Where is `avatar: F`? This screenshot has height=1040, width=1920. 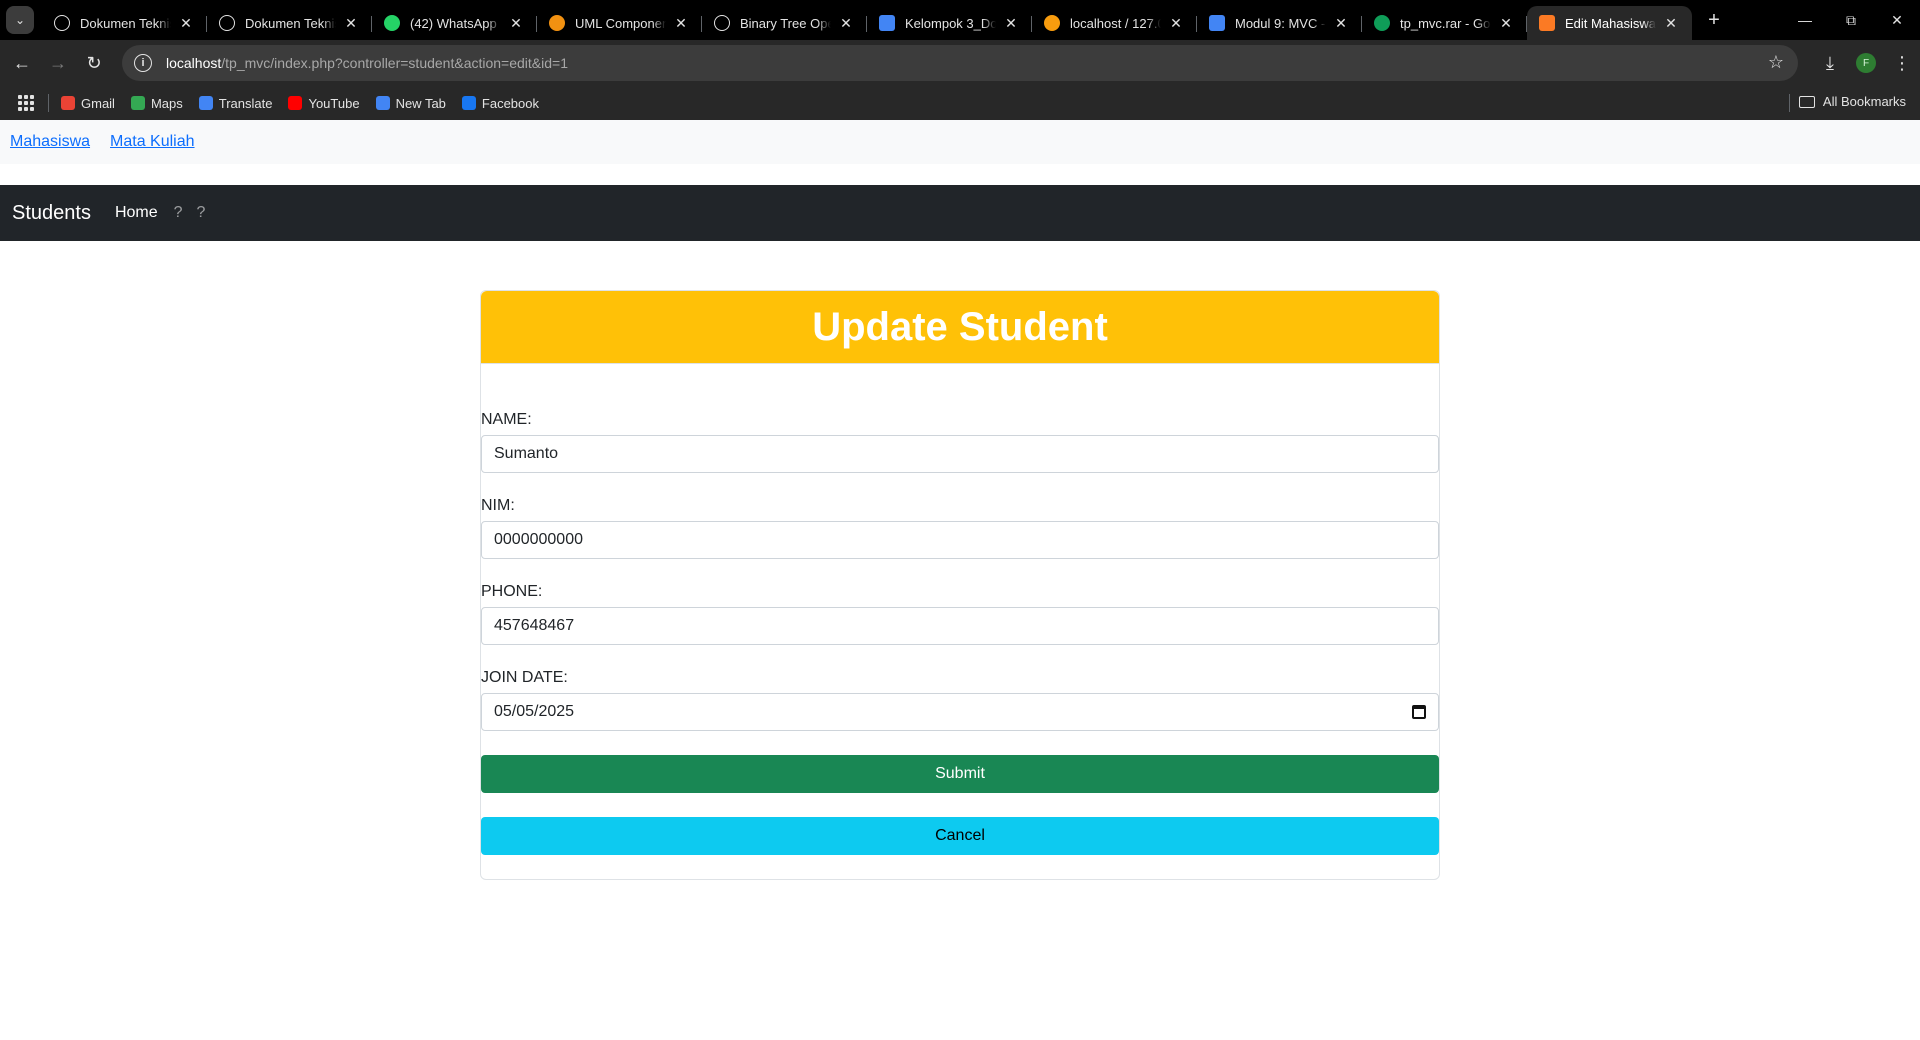
avatar: F is located at coordinates (1866, 63).